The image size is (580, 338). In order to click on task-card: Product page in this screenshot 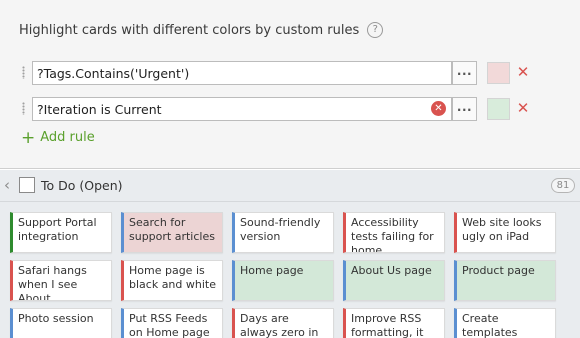, I will do `click(505, 280)`.